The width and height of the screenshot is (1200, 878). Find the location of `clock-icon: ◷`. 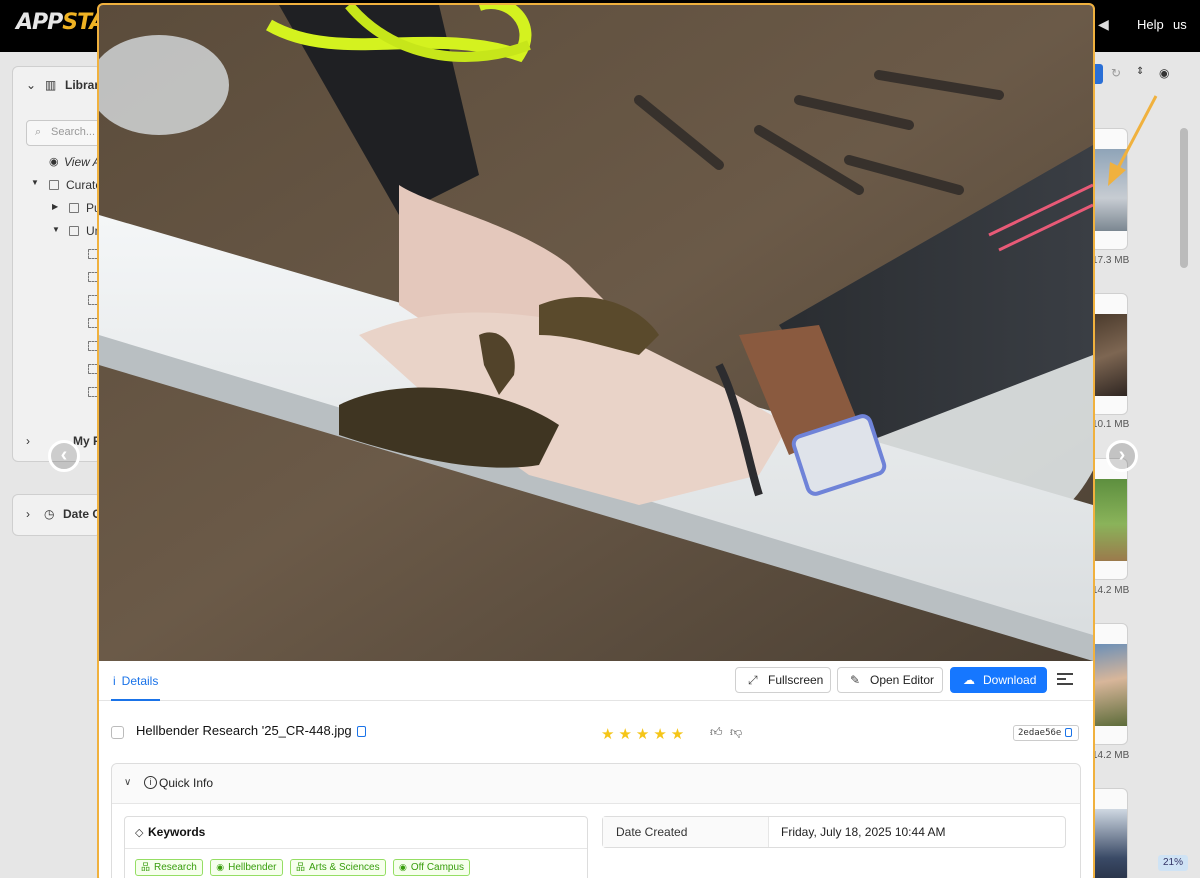

clock-icon: ◷ is located at coordinates (49, 514).